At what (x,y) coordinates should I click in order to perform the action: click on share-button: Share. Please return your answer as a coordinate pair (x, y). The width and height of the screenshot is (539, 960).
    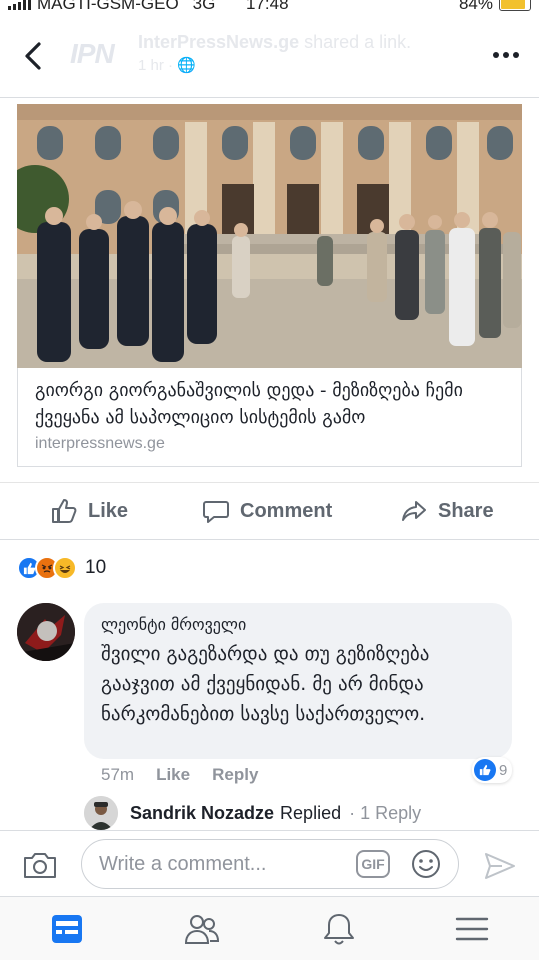
    Looking at the image, I should click on (447, 511).